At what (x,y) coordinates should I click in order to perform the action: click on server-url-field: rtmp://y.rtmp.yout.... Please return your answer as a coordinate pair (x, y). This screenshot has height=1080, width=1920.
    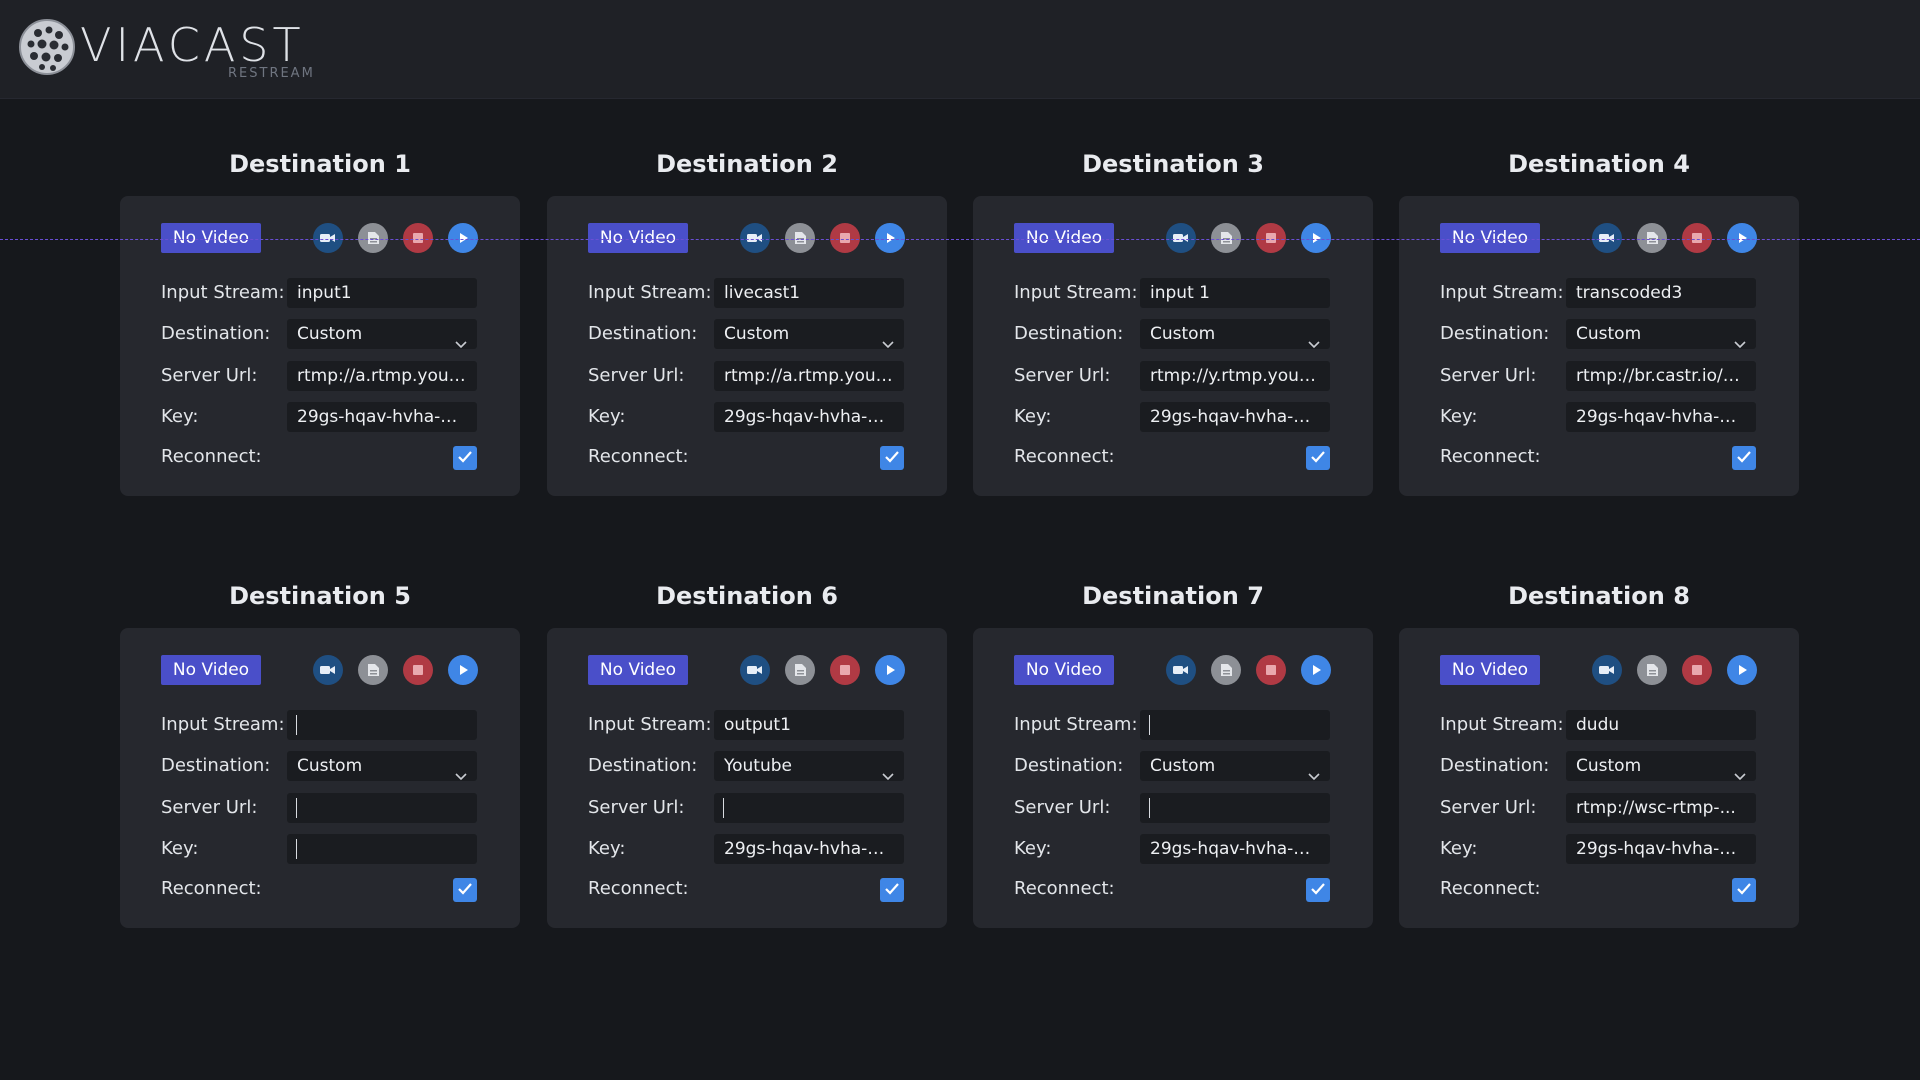
    Looking at the image, I should click on (1235, 376).